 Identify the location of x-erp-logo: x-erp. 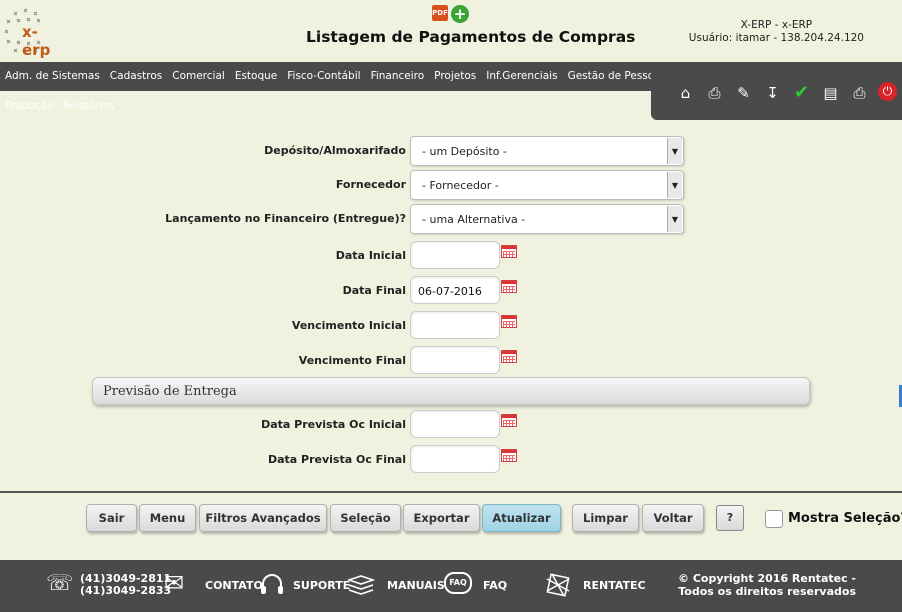
(33, 32).